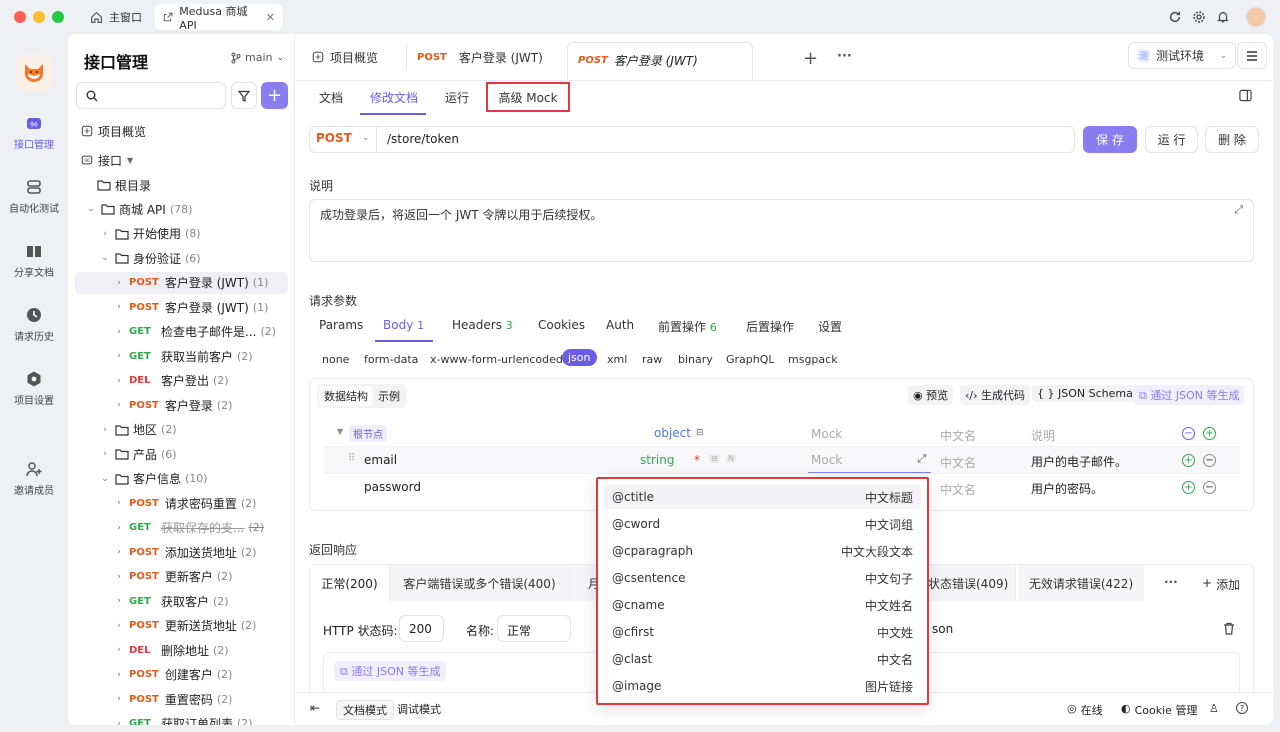  I want to click on filter-button, so click(244, 95).